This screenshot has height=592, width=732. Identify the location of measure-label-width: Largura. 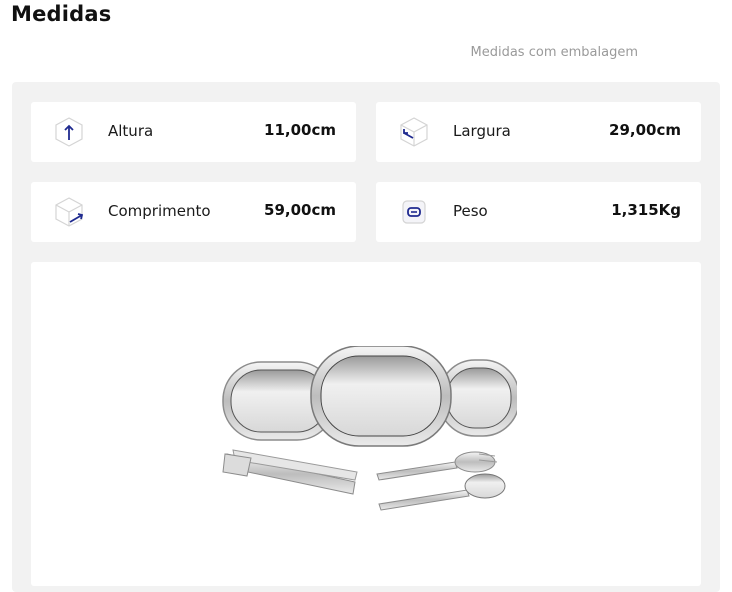
(482, 131).